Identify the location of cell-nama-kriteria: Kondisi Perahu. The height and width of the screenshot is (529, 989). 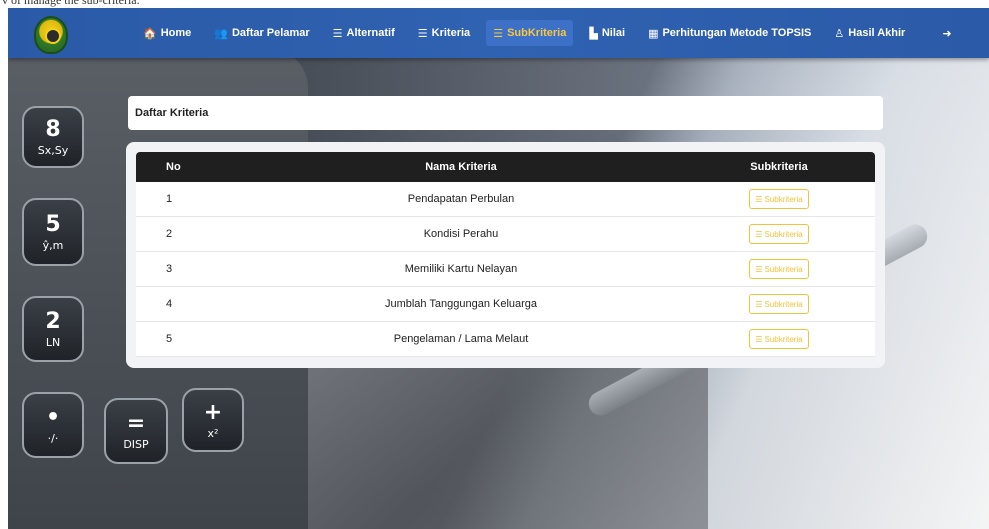
(461, 234).